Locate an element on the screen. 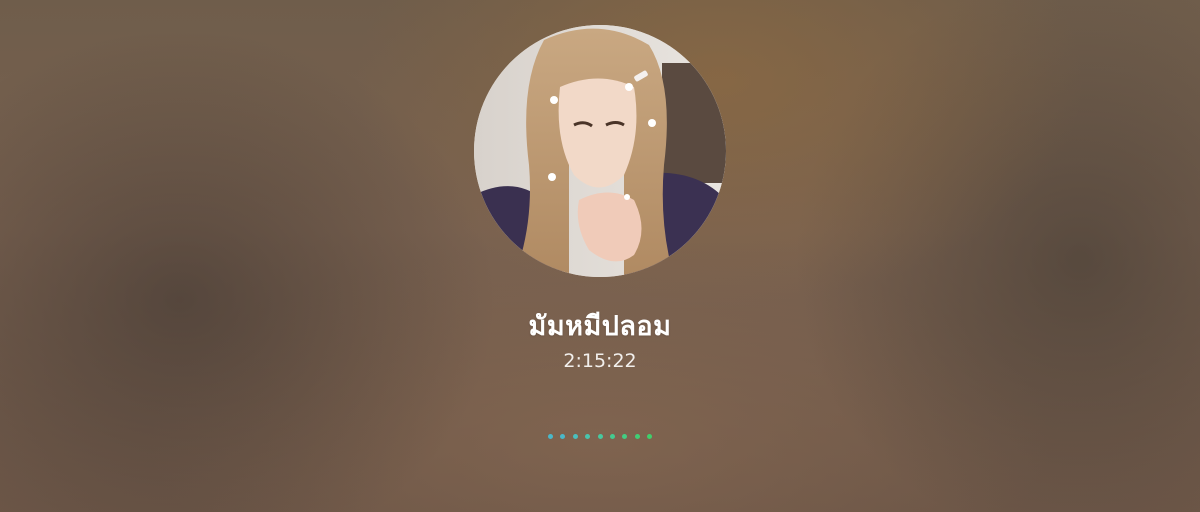 This screenshot has height=512, width=1200. avatar-photo is located at coordinates (600, 151).